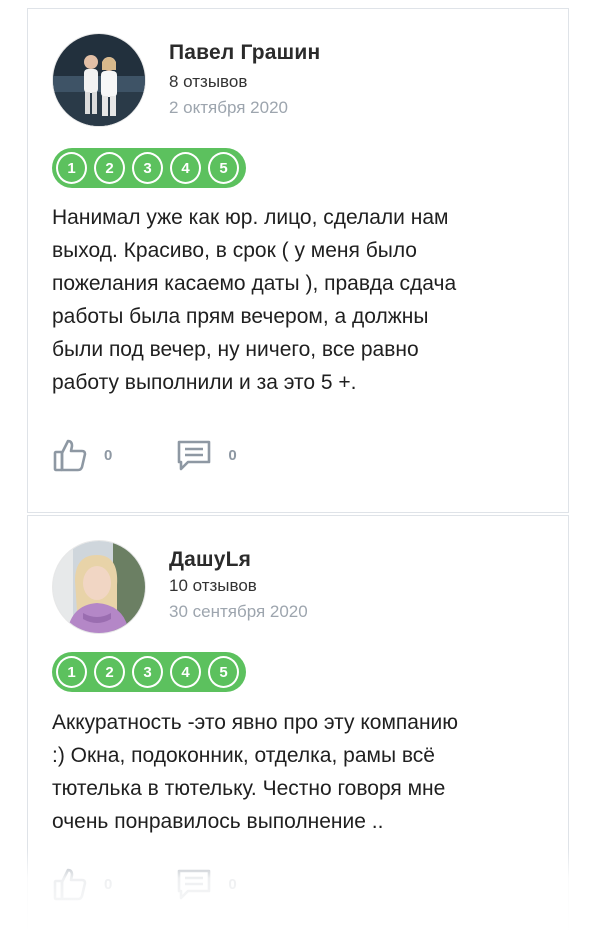 The width and height of the screenshot is (602, 934). I want to click on author-name: Павел Грашин, so click(244, 53).